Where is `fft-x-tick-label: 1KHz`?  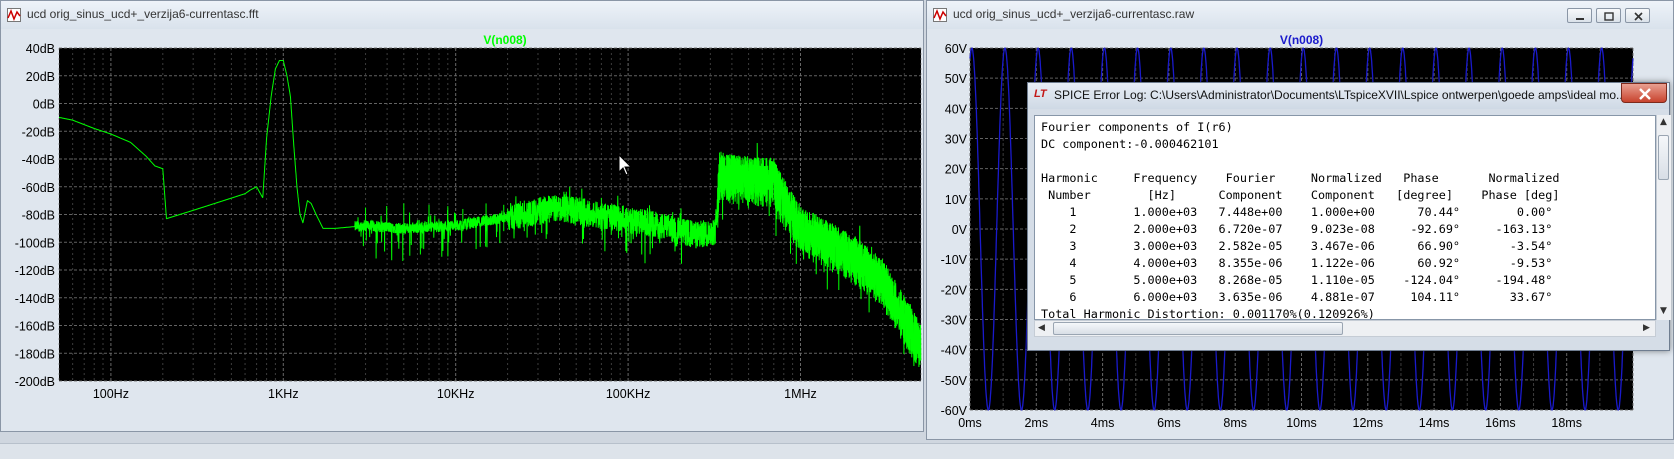 fft-x-tick-label: 1KHz is located at coordinates (283, 394).